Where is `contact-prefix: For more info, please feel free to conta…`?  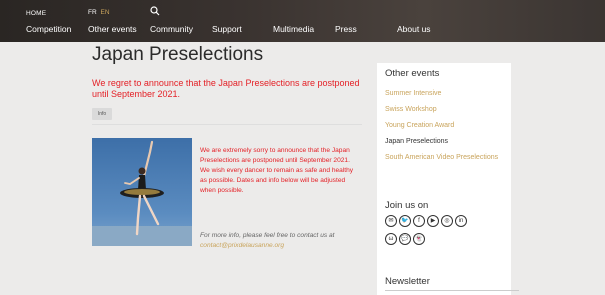 contact-prefix: For more info, please feel free to conta… is located at coordinates (267, 235).